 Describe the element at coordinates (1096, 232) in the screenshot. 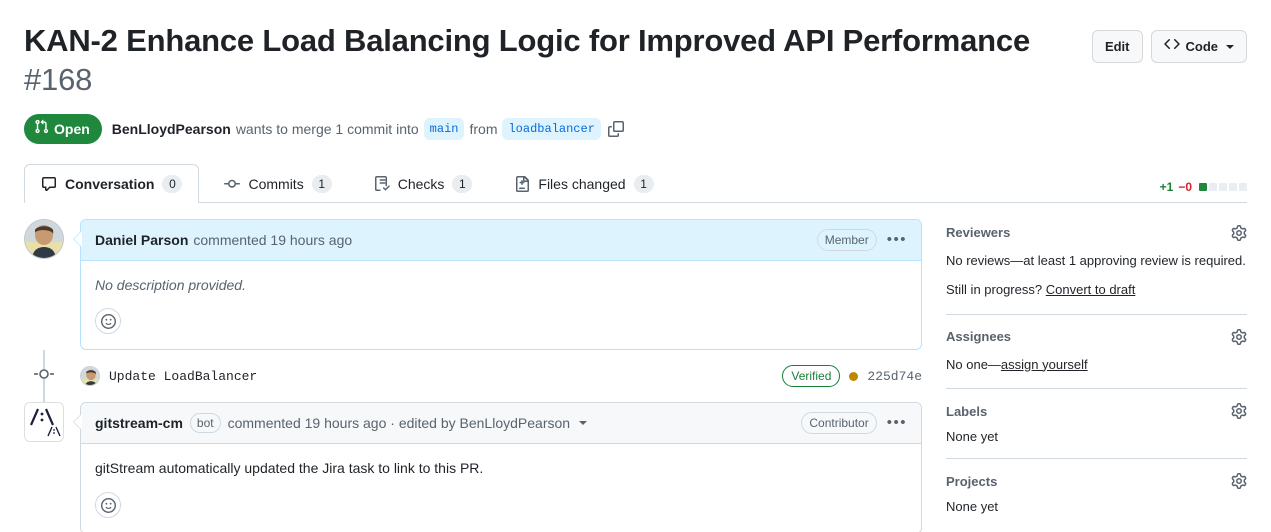

I see `sidebar-reviewers-header: Reviewers` at that location.